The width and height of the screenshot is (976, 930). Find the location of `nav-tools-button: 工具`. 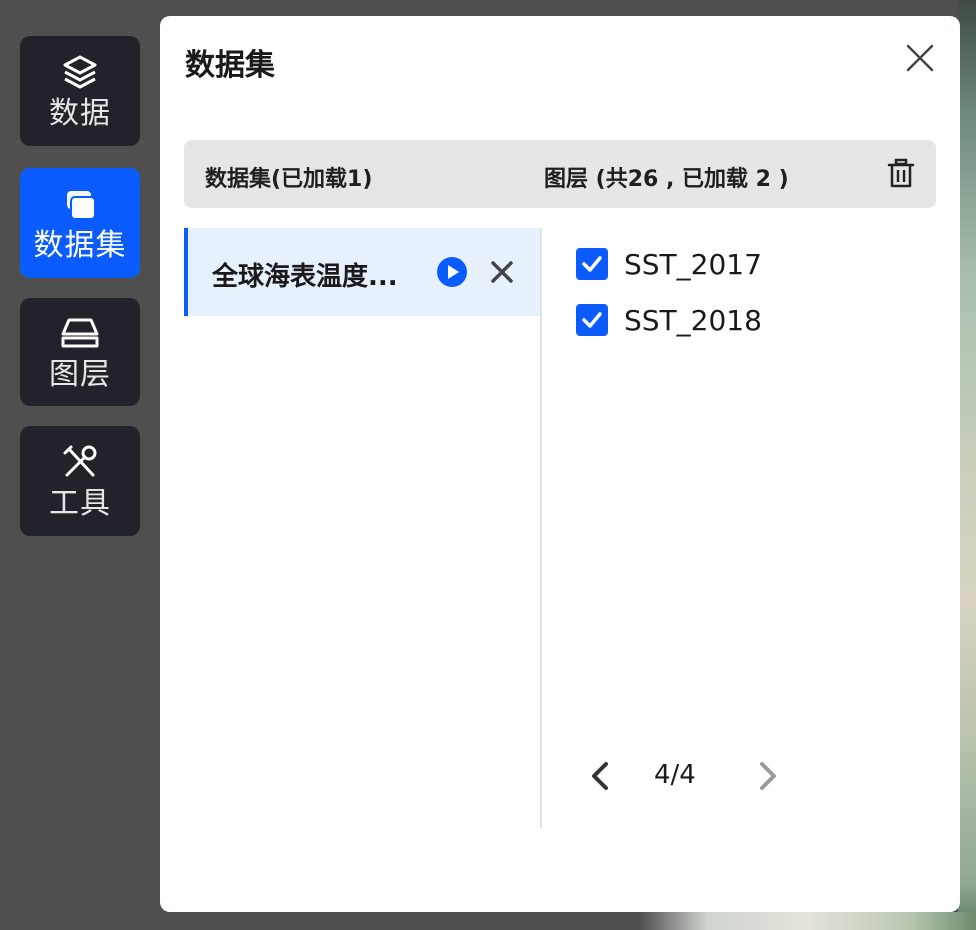

nav-tools-button: 工具 is located at coordinates (80, 481).